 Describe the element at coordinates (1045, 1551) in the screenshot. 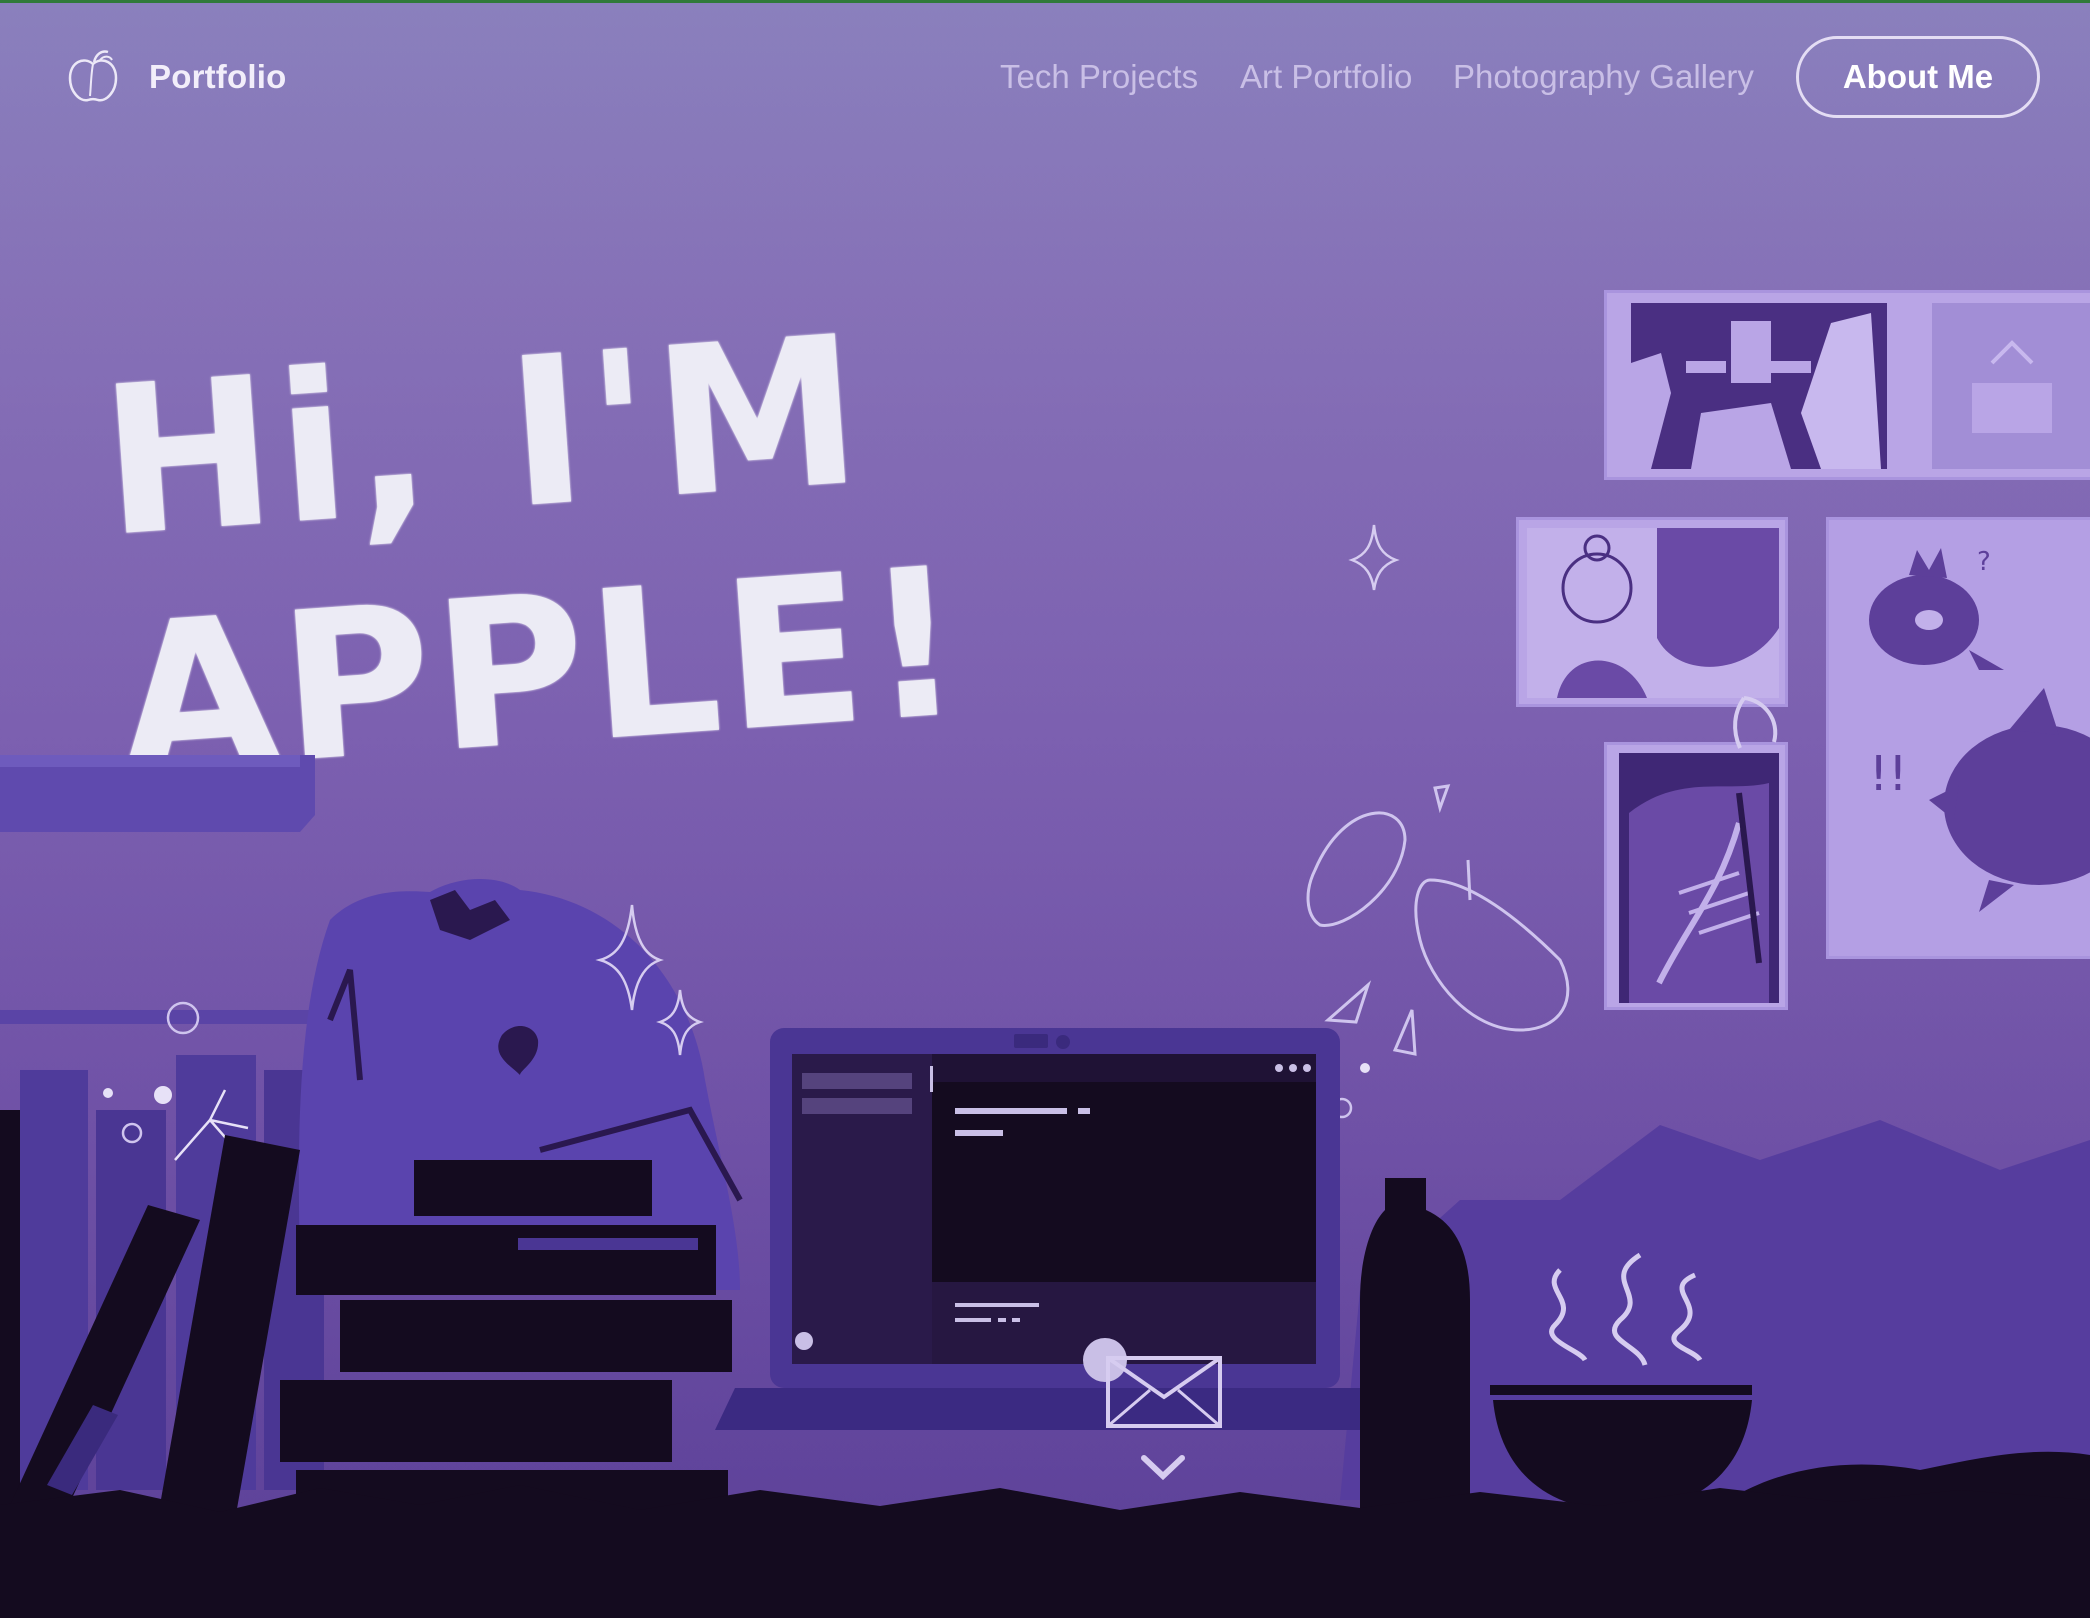

I see `foreground-ground` at that location.